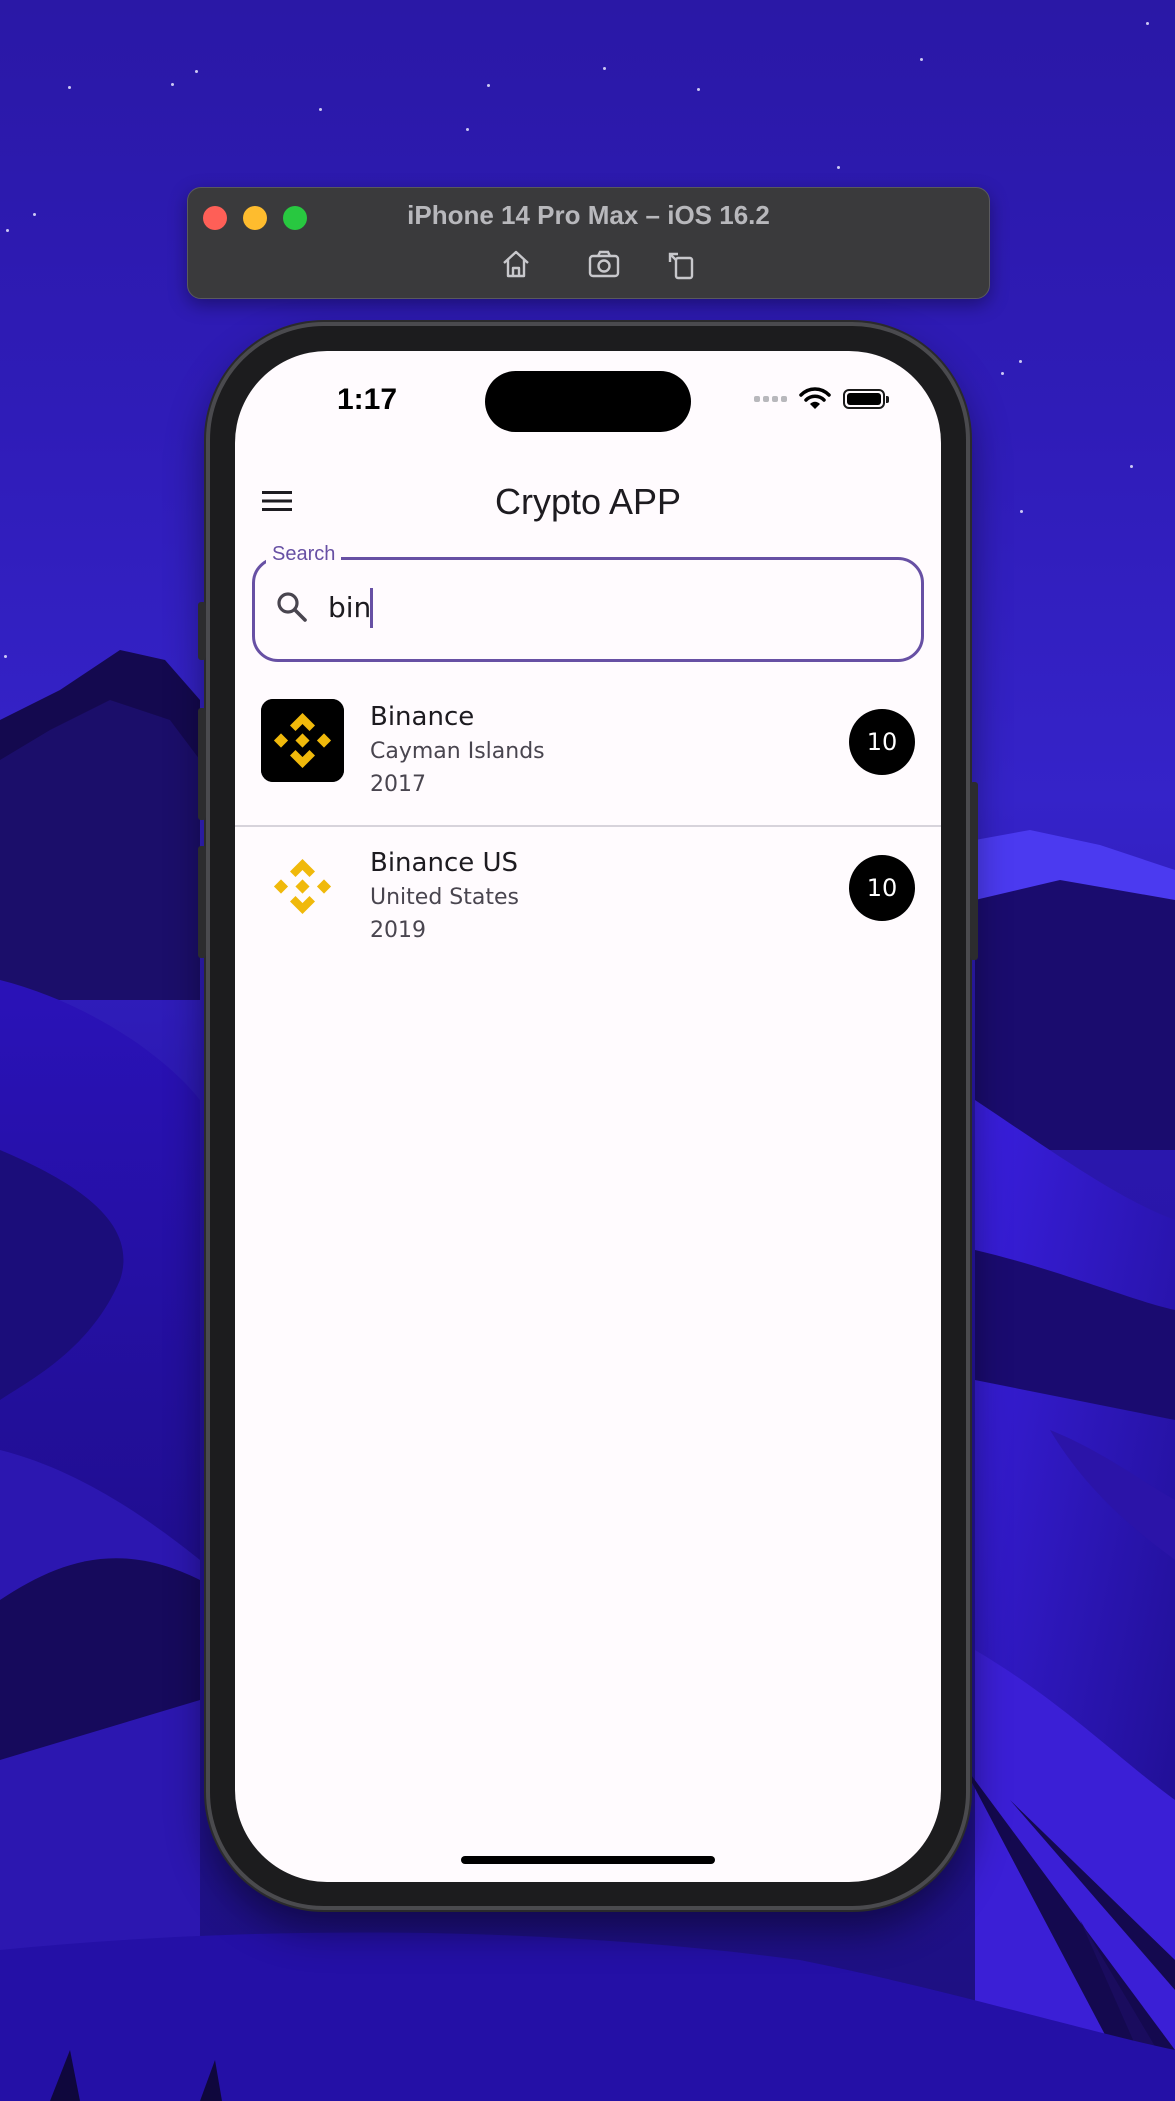  I want to click on app-bar: Crypto APP, so click(588, 501).